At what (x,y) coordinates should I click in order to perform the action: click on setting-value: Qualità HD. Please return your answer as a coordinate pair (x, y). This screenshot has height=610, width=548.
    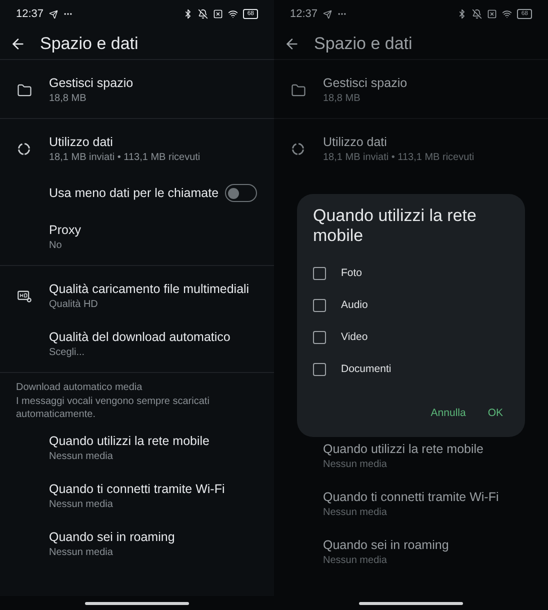
    Looking at the image, I should click on (74, 304).